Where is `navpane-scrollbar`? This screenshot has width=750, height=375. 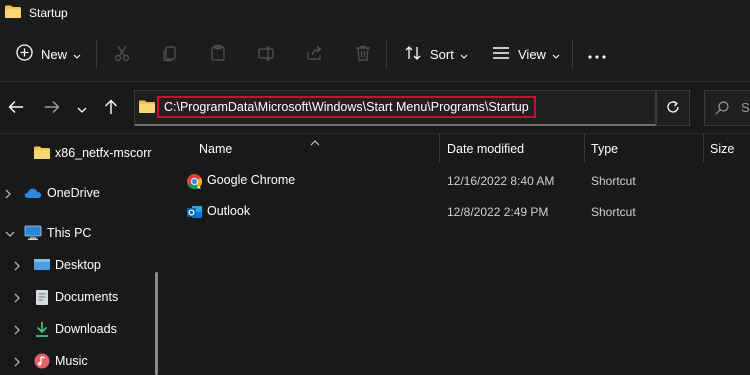
navpane-scrollbar is located at coordinates (156, 323).